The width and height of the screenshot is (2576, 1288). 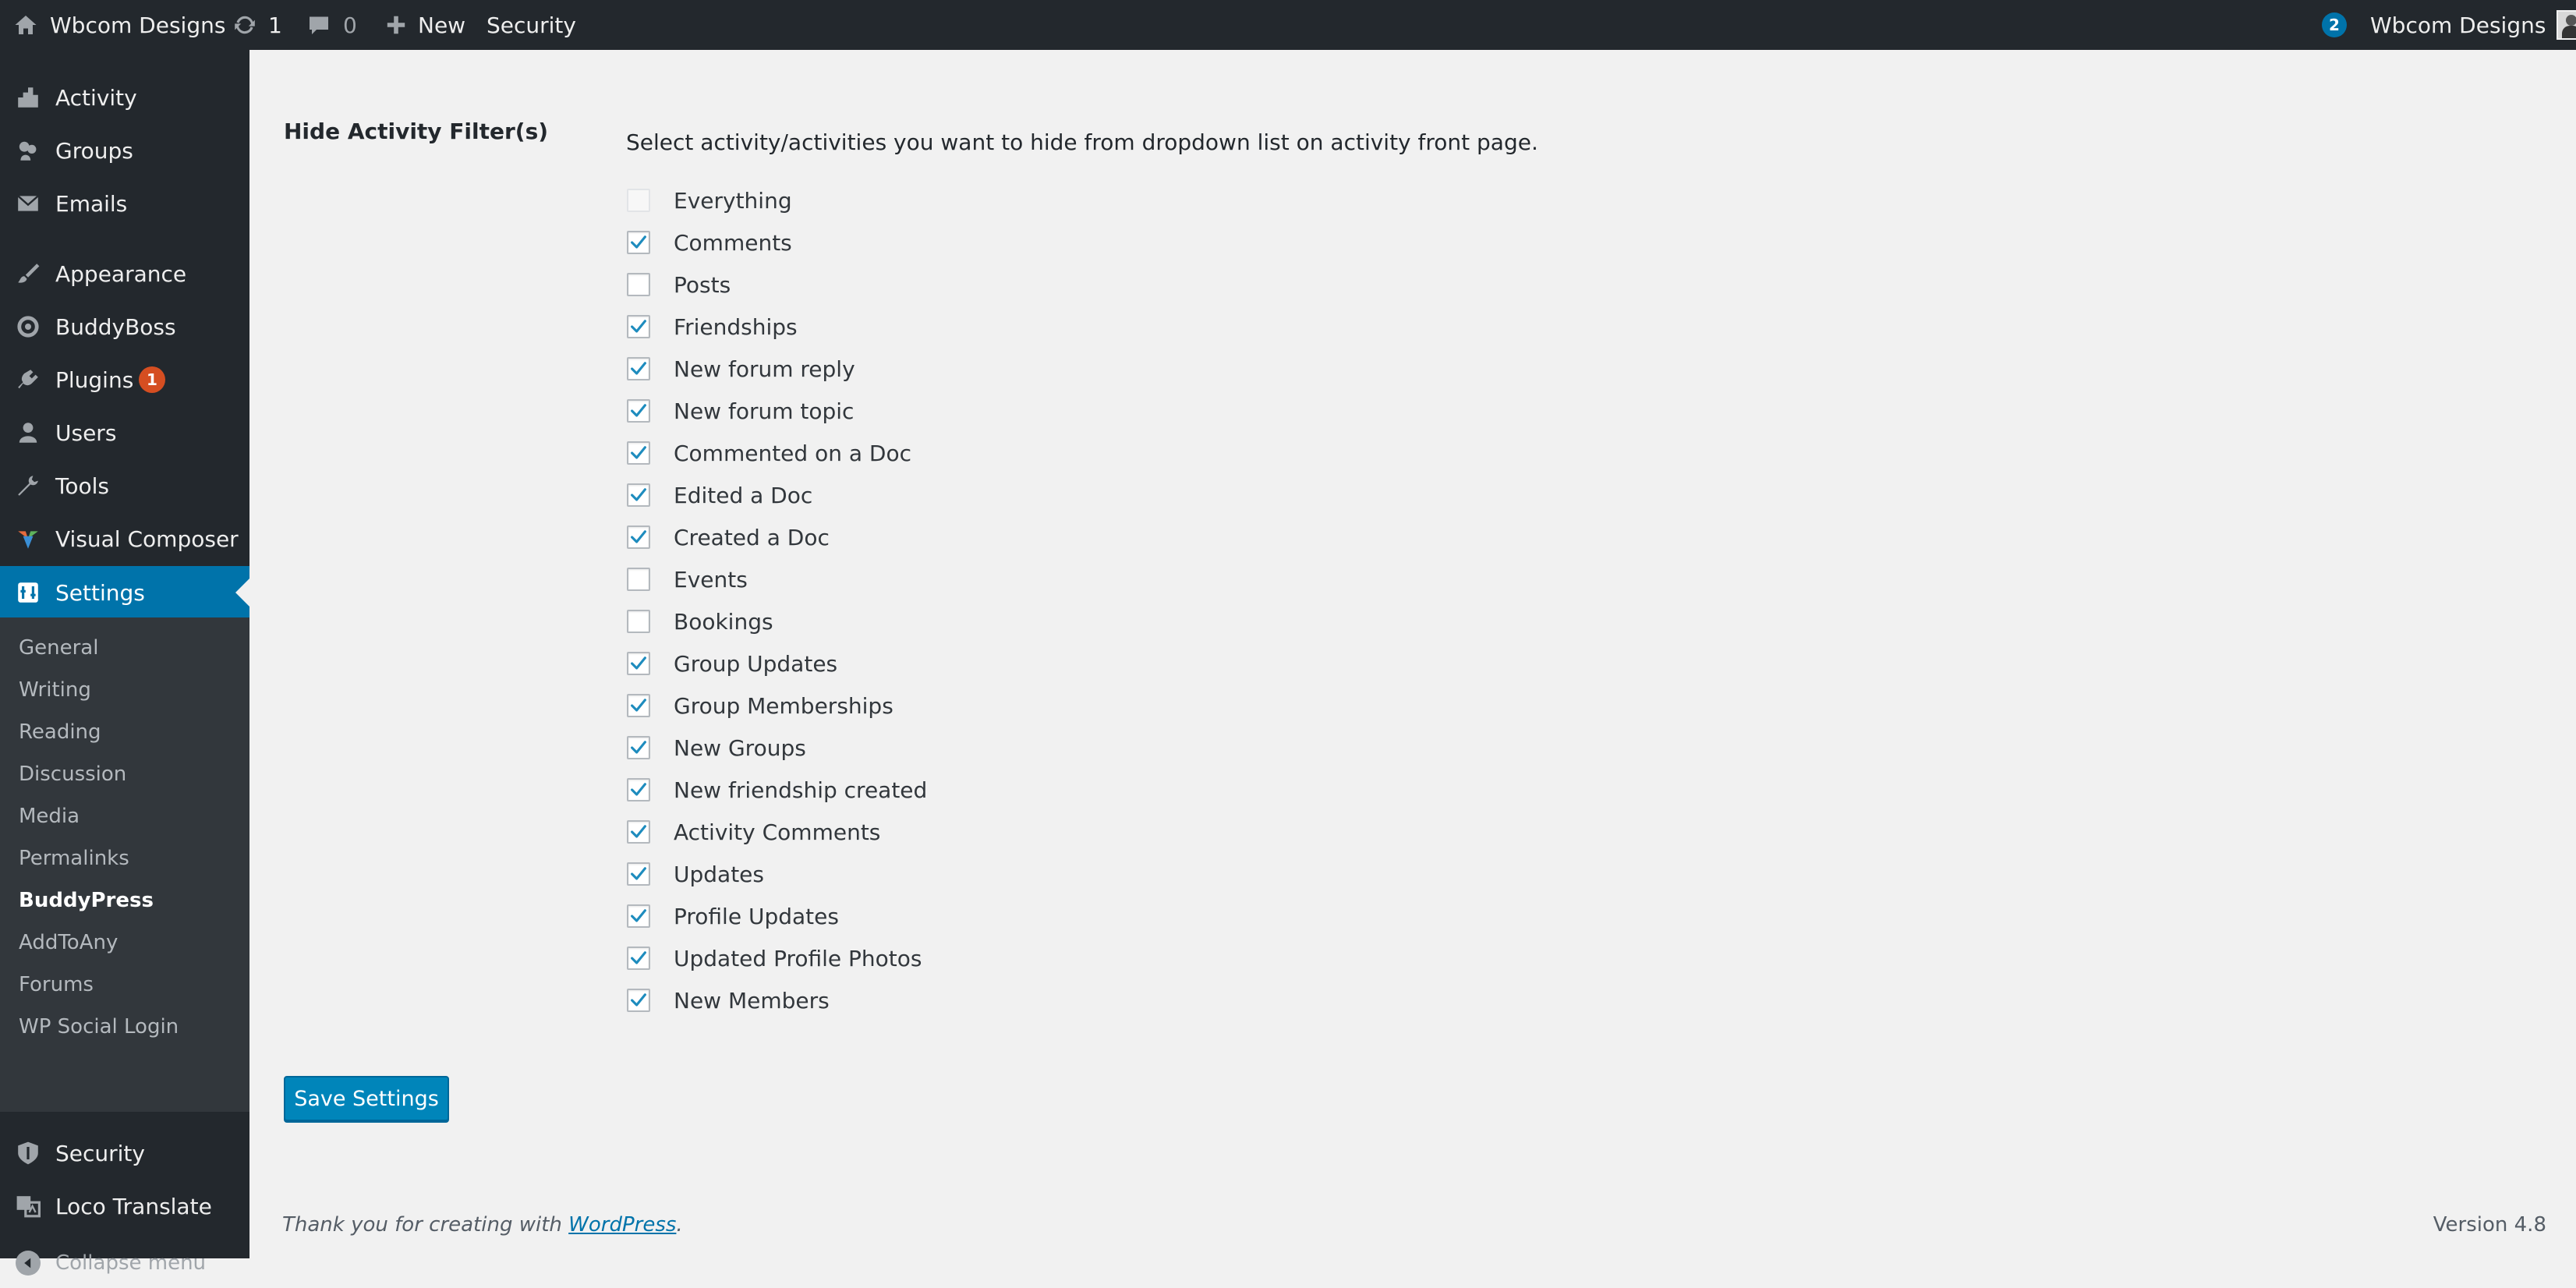 What do you see at coordinates (133, 1206) in the screenshot?
I see `sidebar-item-label: Loco Translate` at bounding box center [133, 1206].